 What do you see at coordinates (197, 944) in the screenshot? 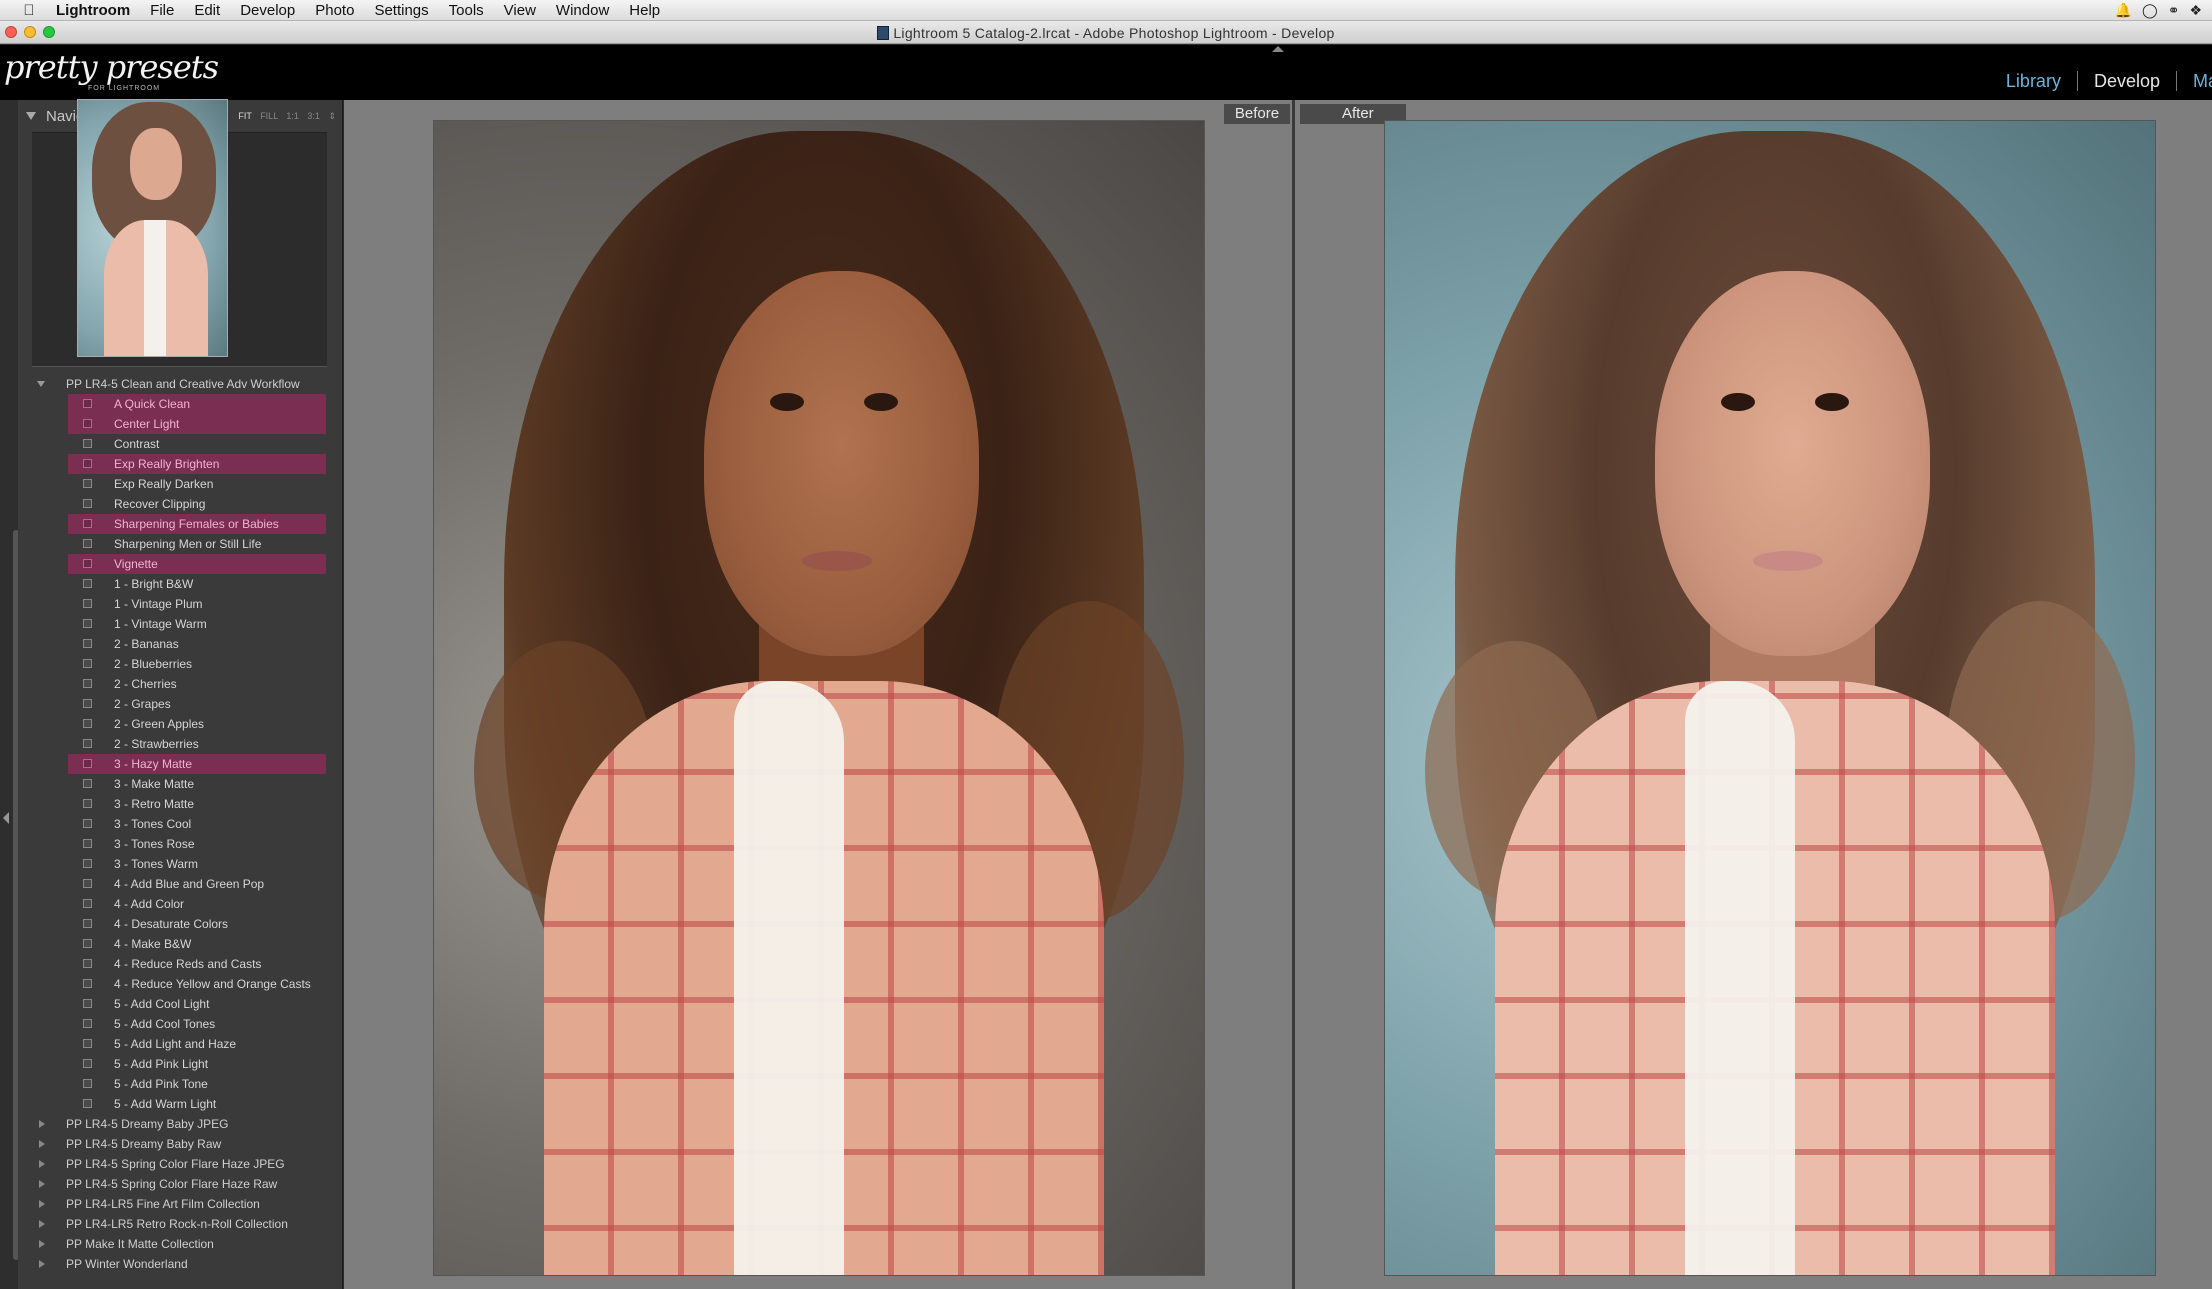
I see `preset-item: 4 - Make B&W` at bounding box center [197, 944].